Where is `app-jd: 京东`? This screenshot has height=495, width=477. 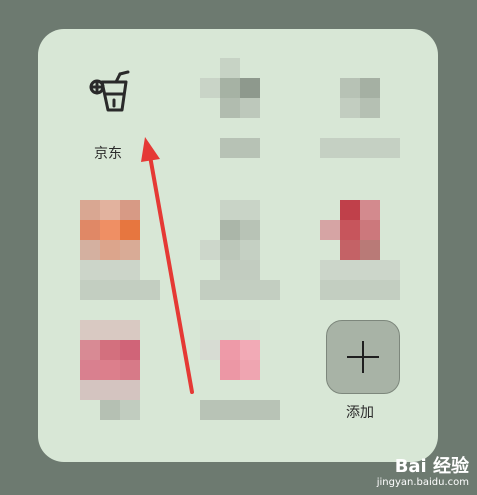
app-jd: 京东 is located at coordinates (110, 118).